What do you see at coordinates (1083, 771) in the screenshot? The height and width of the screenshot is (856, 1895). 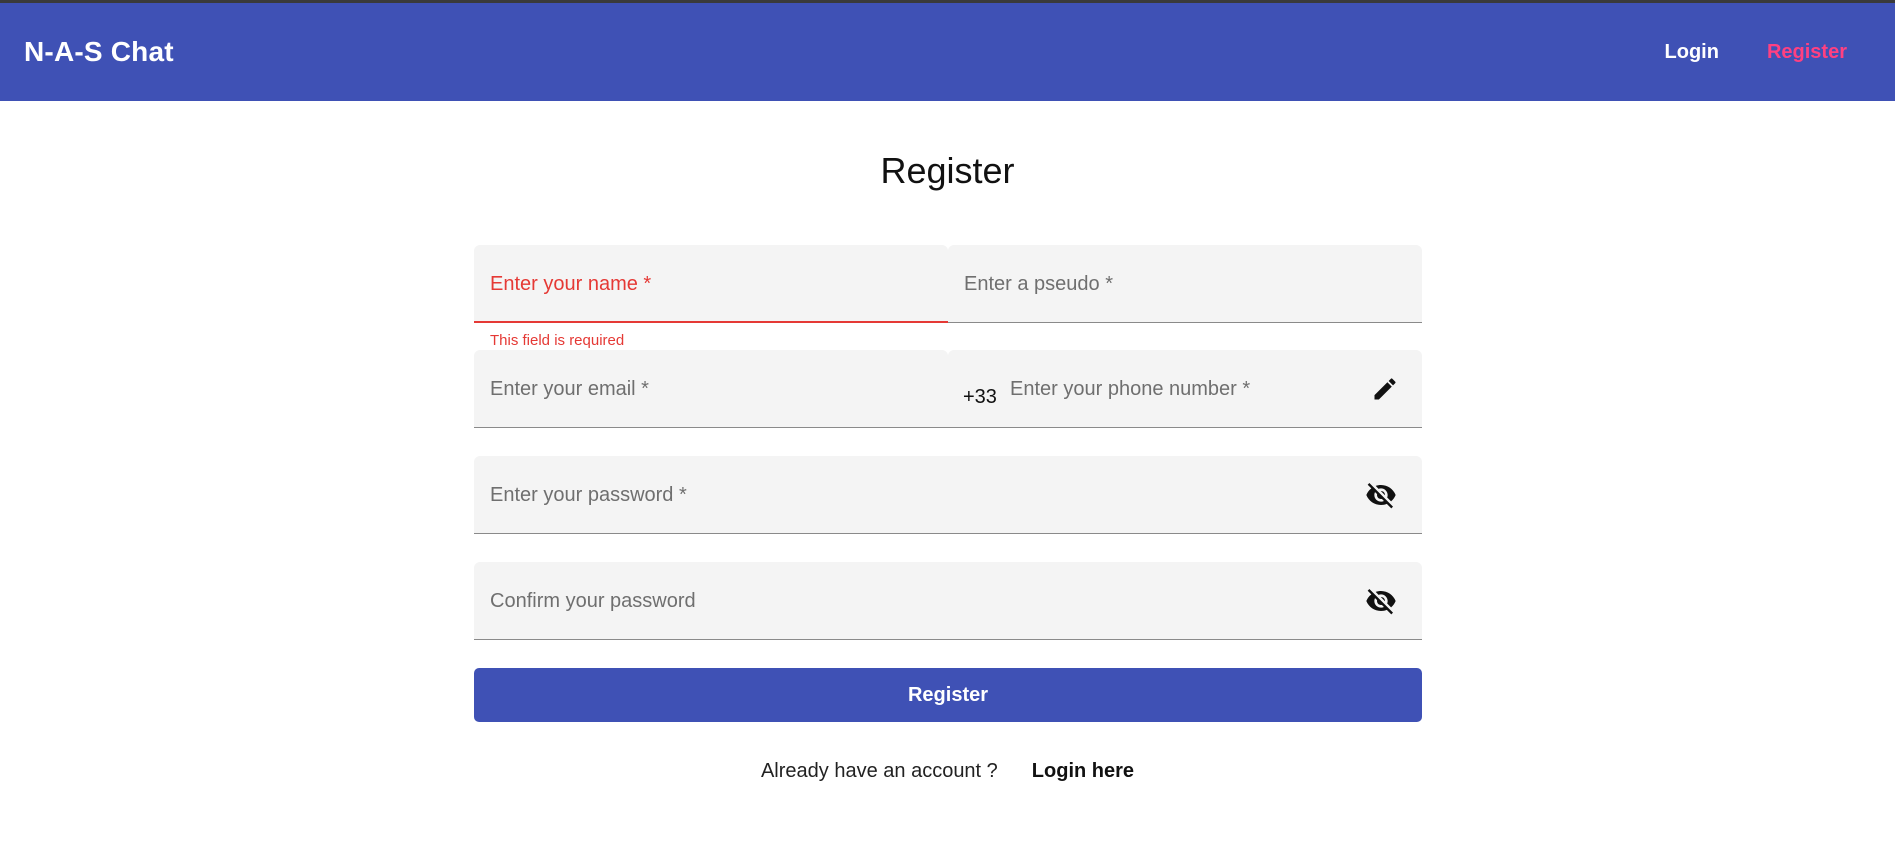 I see `login-here-link: Login here` at bounding box center [1083, 771].